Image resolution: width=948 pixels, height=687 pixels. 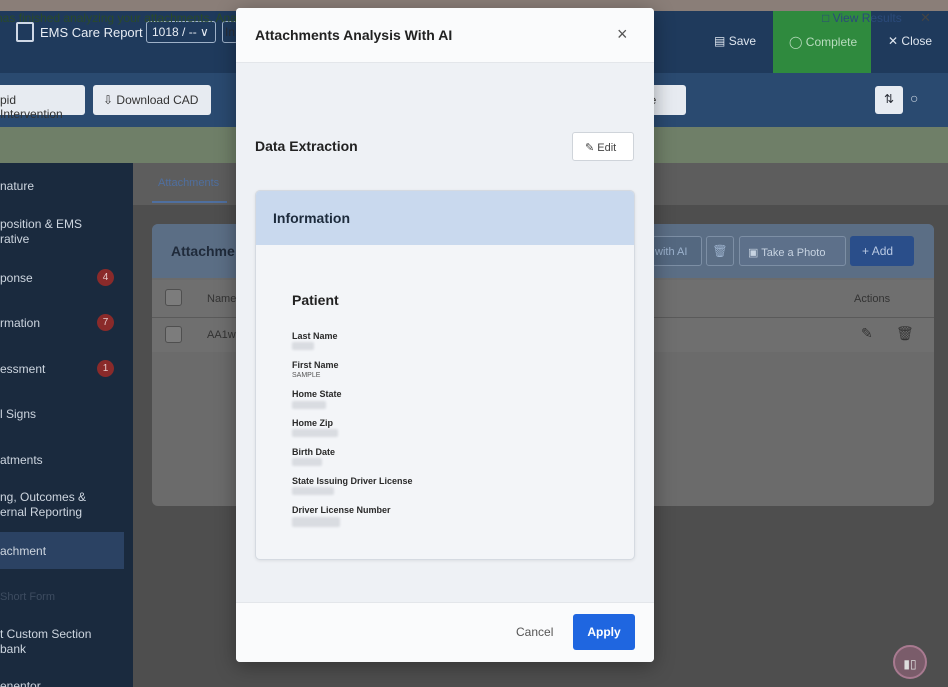 I want to click on column-header-name: Name, so click(x=222, y=299).